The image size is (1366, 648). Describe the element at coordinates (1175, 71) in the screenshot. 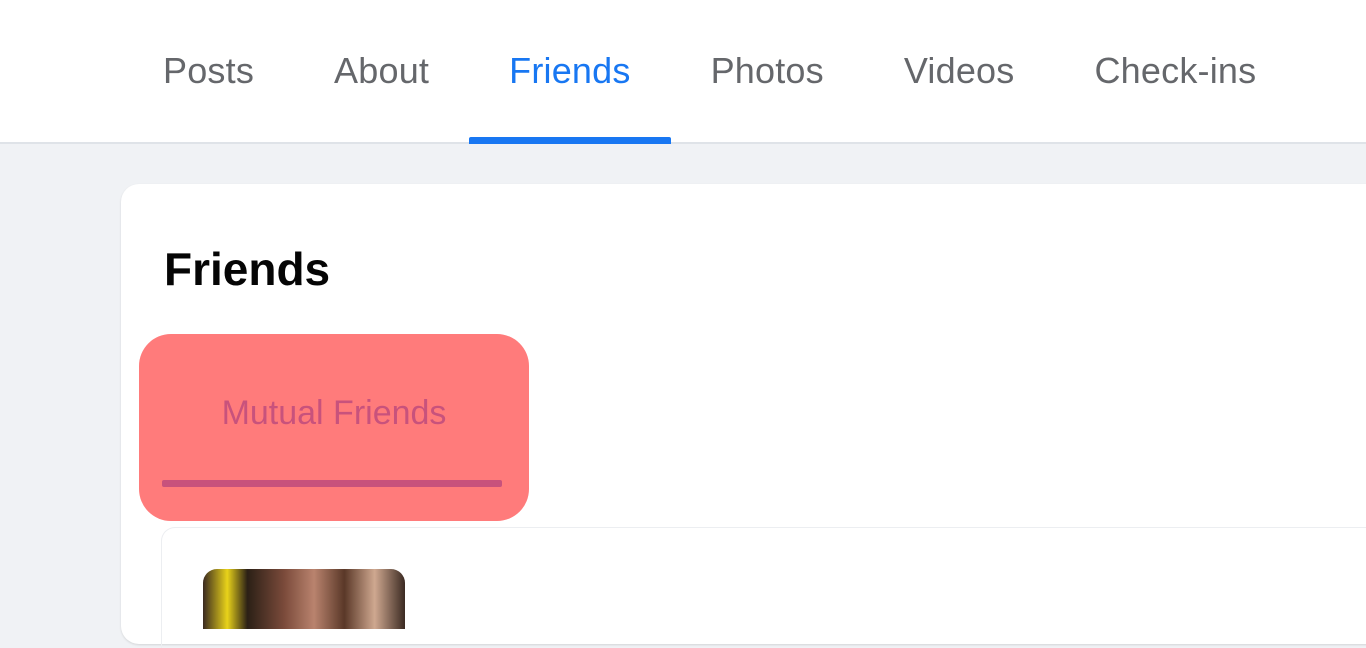

I see `tab-check-ins: Check-ins` at that location.